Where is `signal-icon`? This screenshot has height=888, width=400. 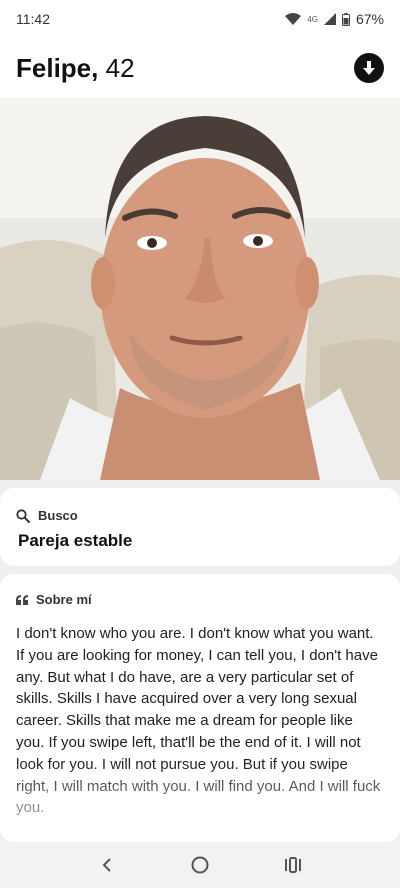
signal-icon is located at coordinates (329, 19).